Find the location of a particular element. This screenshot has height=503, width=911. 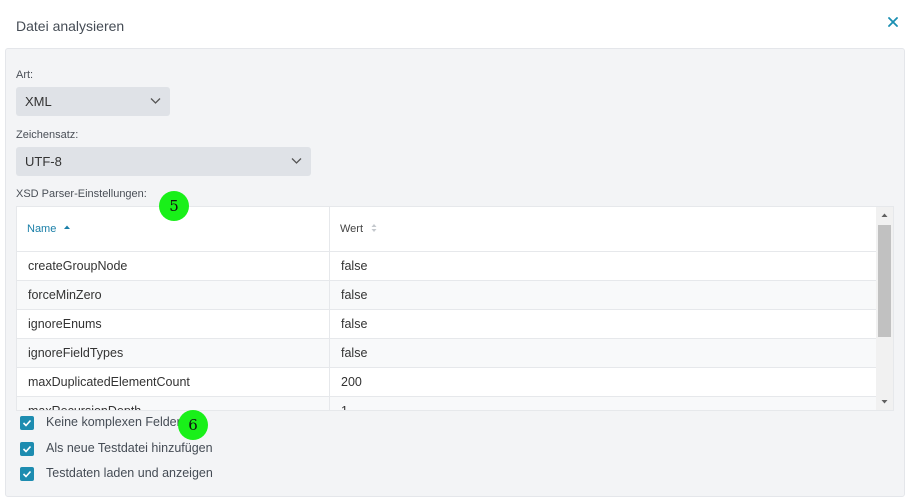

scroll-down-icon is located at coordinates (884, 401).